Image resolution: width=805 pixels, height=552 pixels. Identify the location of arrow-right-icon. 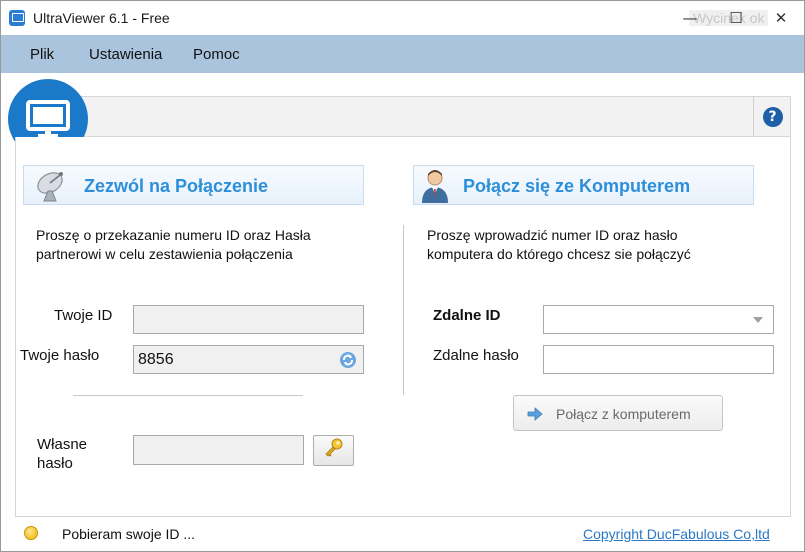
(535, 416).